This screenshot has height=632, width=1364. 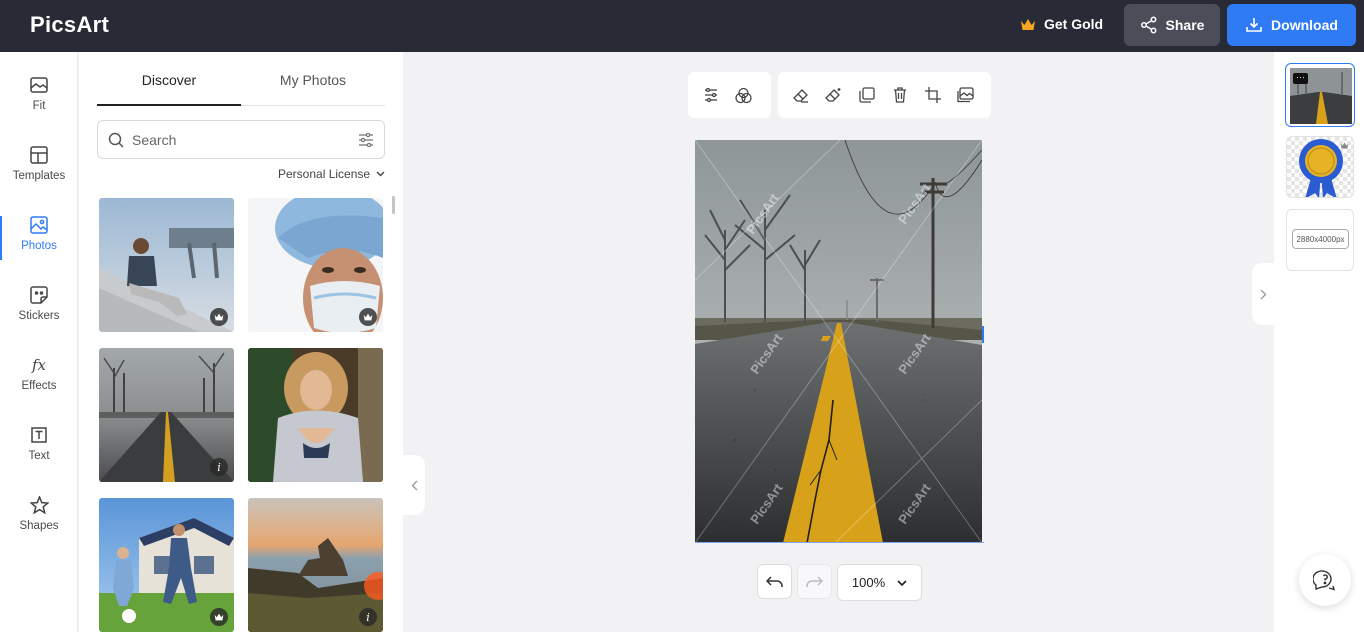 I want to click on fit-icon, so click(x=39, y=85).